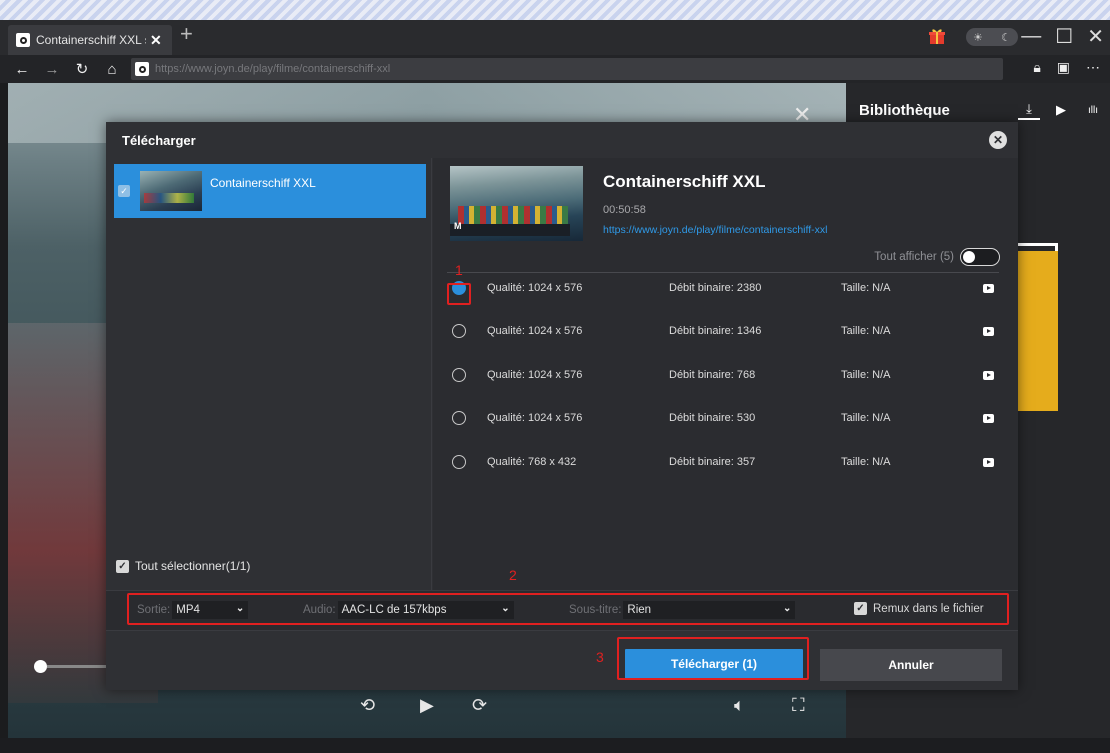 The width and height of the screenshot is (1110, 753). What do you see at coordinates (124, 191) in the screenshot?
I see `item-checkbox: ✓` at bounding box center [124, 191].